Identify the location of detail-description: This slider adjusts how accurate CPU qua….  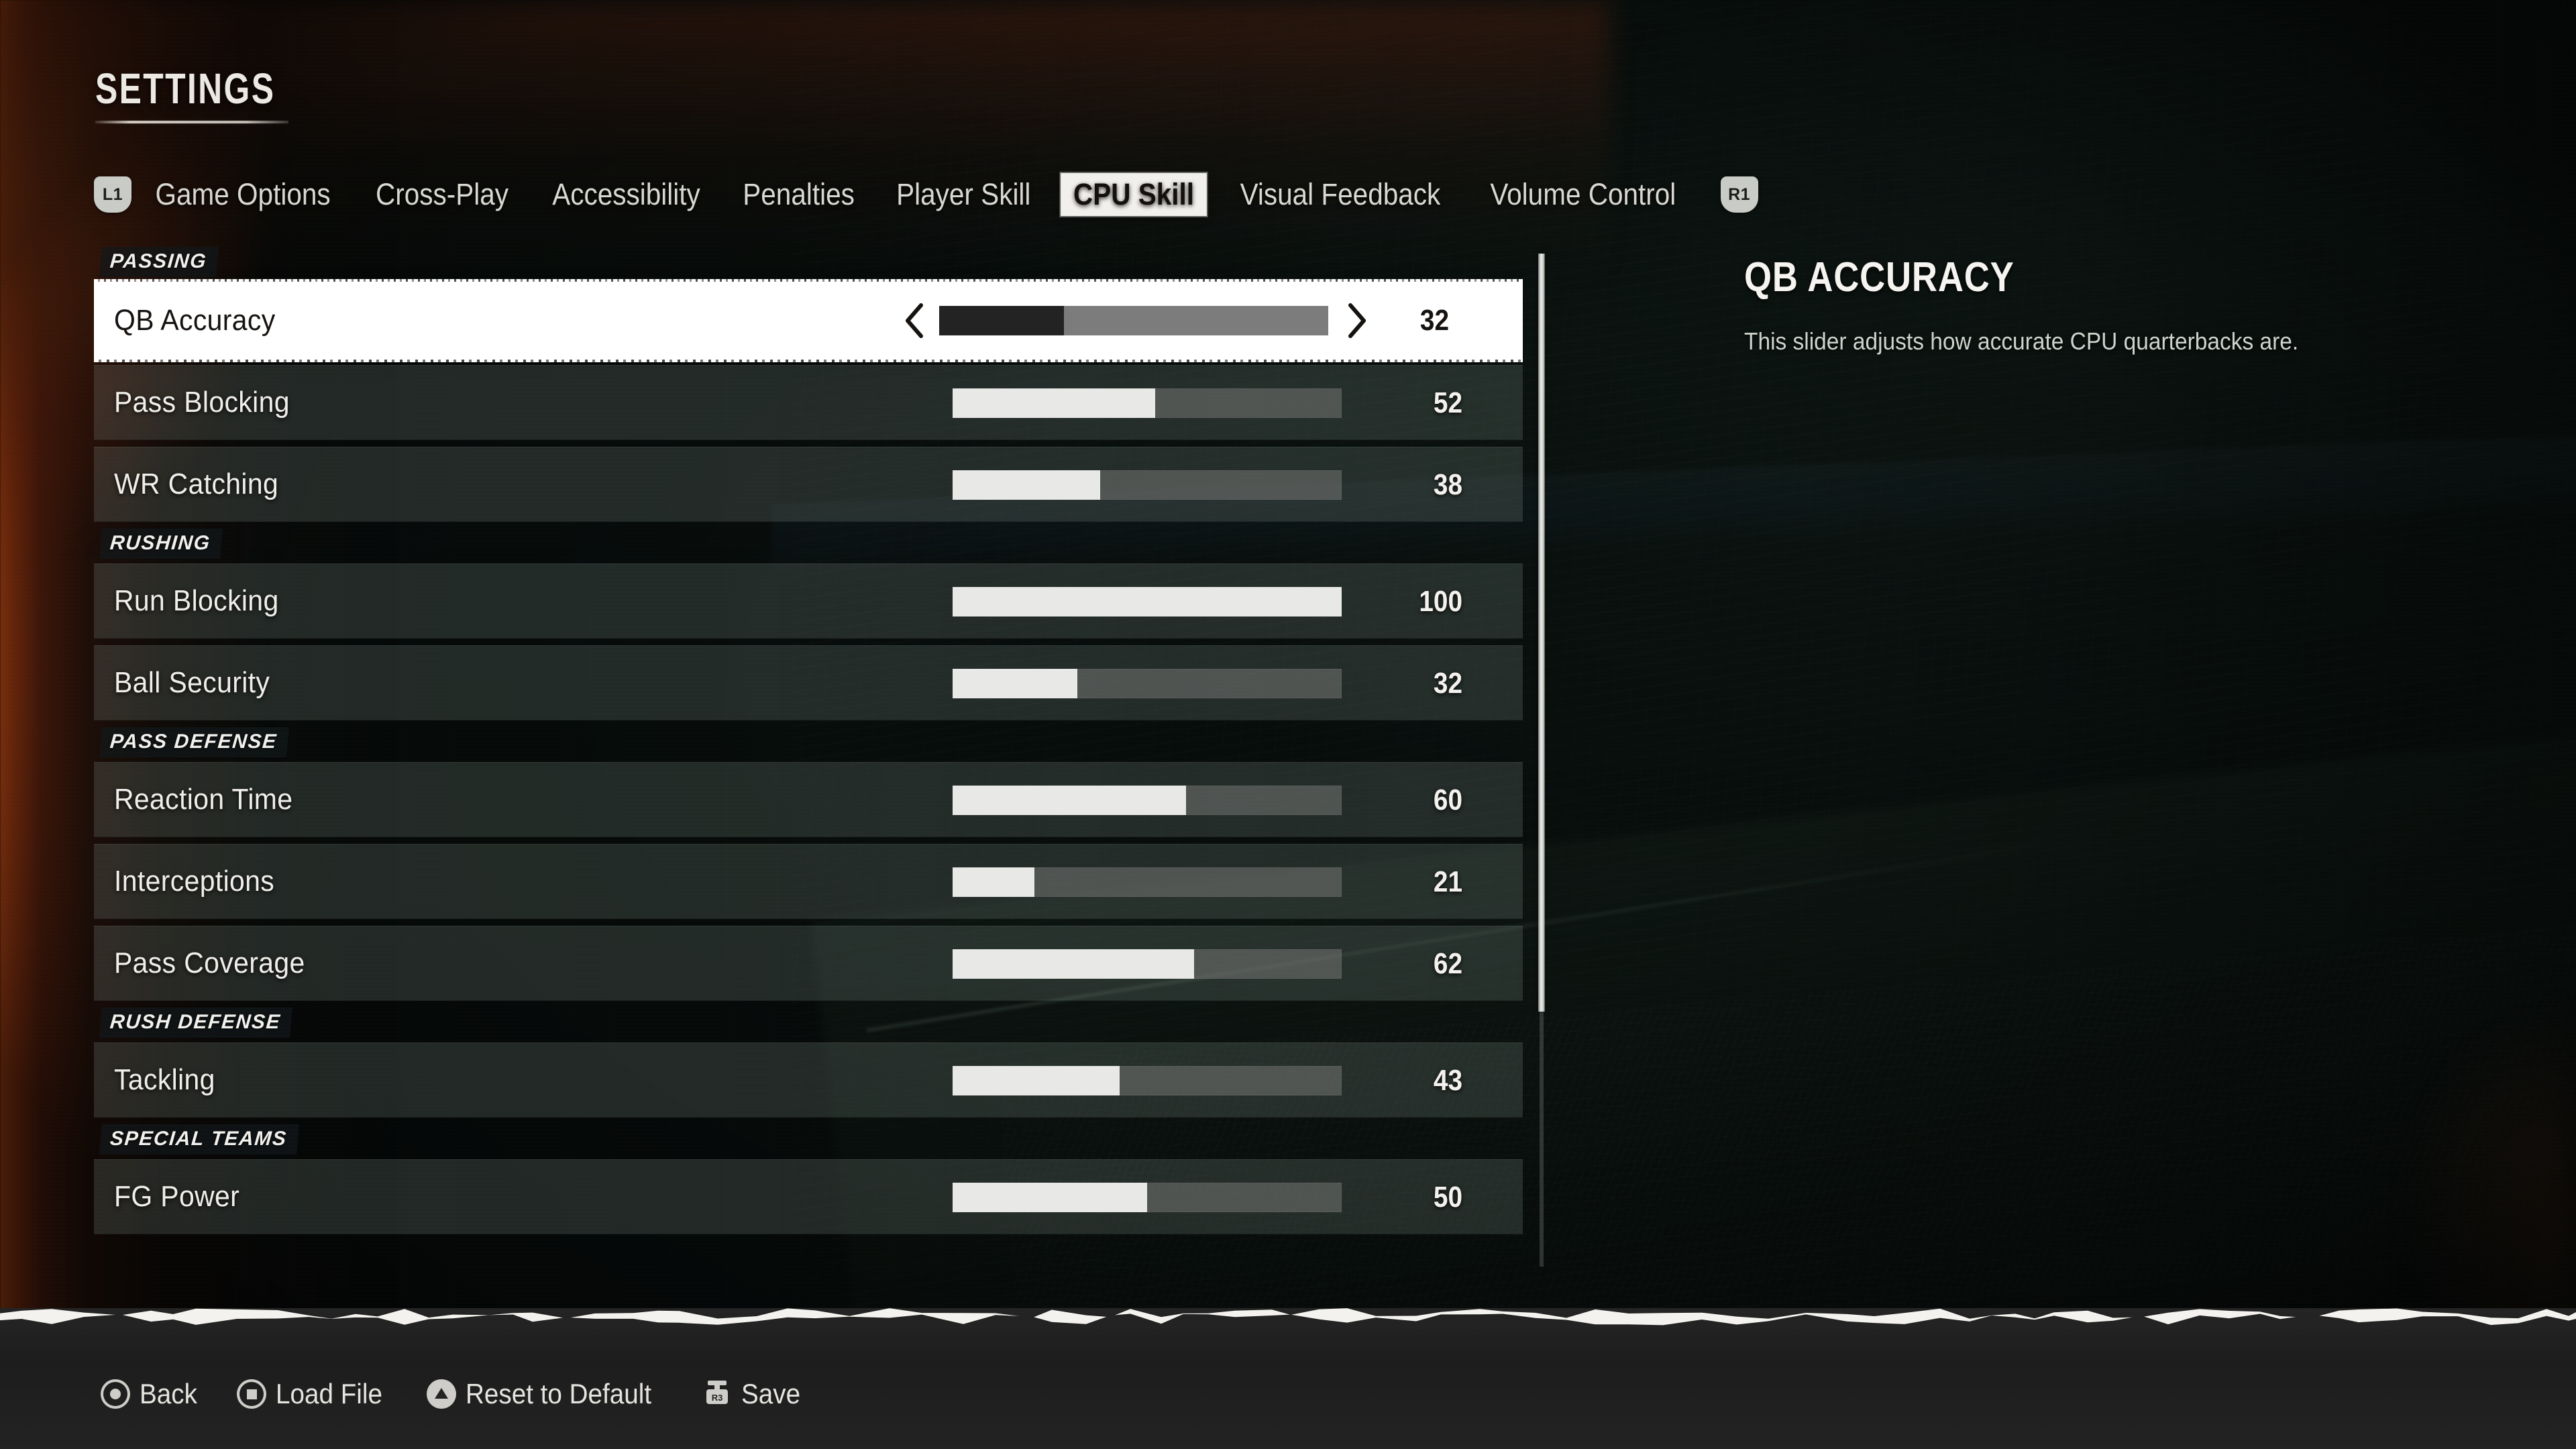
(2021, 341).